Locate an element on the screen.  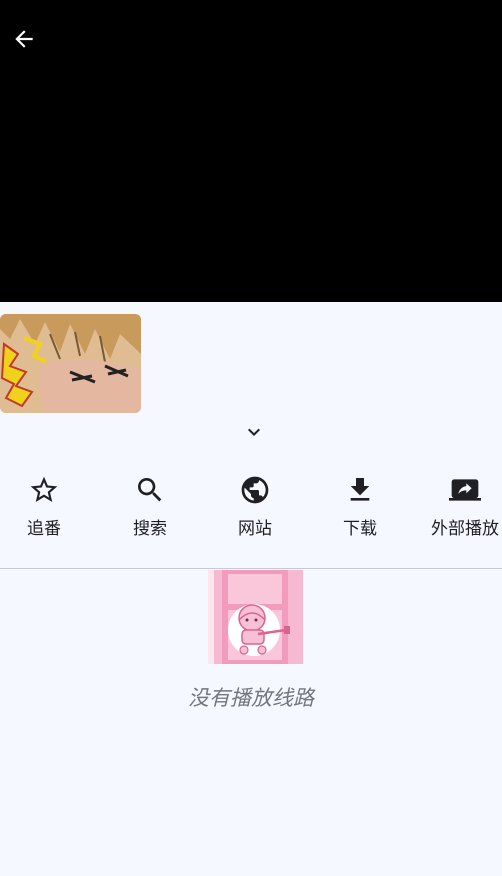
empty-state-message: 没有播放线路 is located at coordinates (251, 698).